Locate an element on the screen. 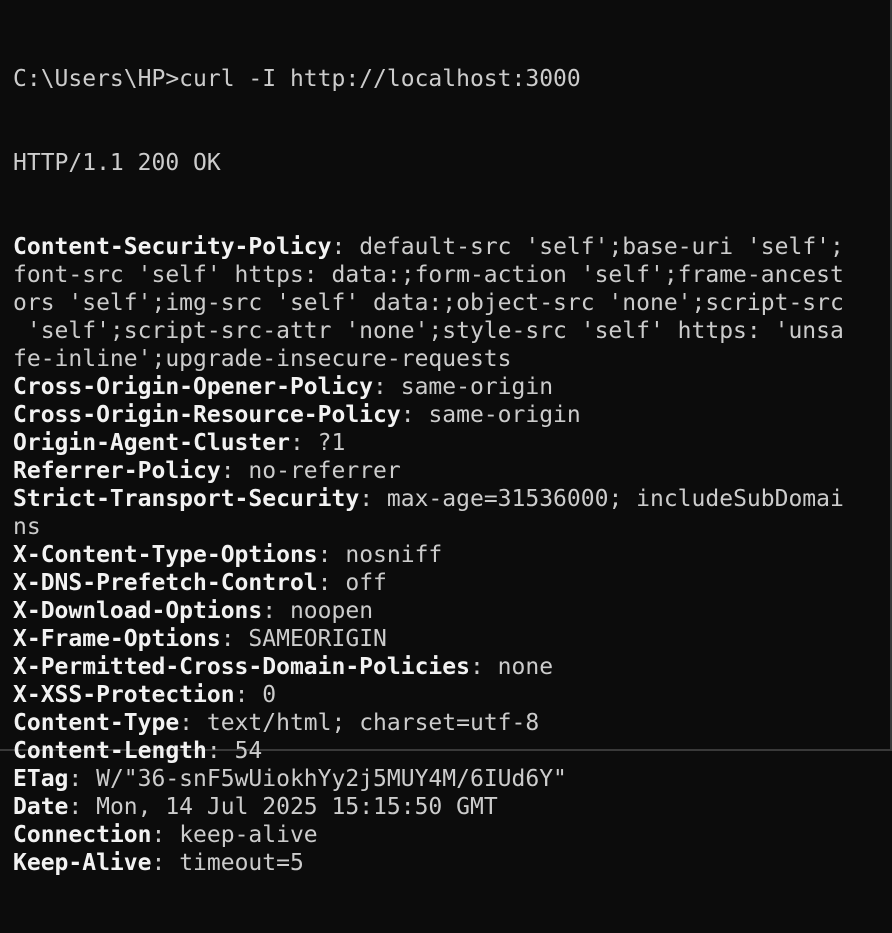 This screenshot has width=892, height=933. header-continuation-line: fe-inline';upgrade-insecure-requests is located at coordinates (435, 359).